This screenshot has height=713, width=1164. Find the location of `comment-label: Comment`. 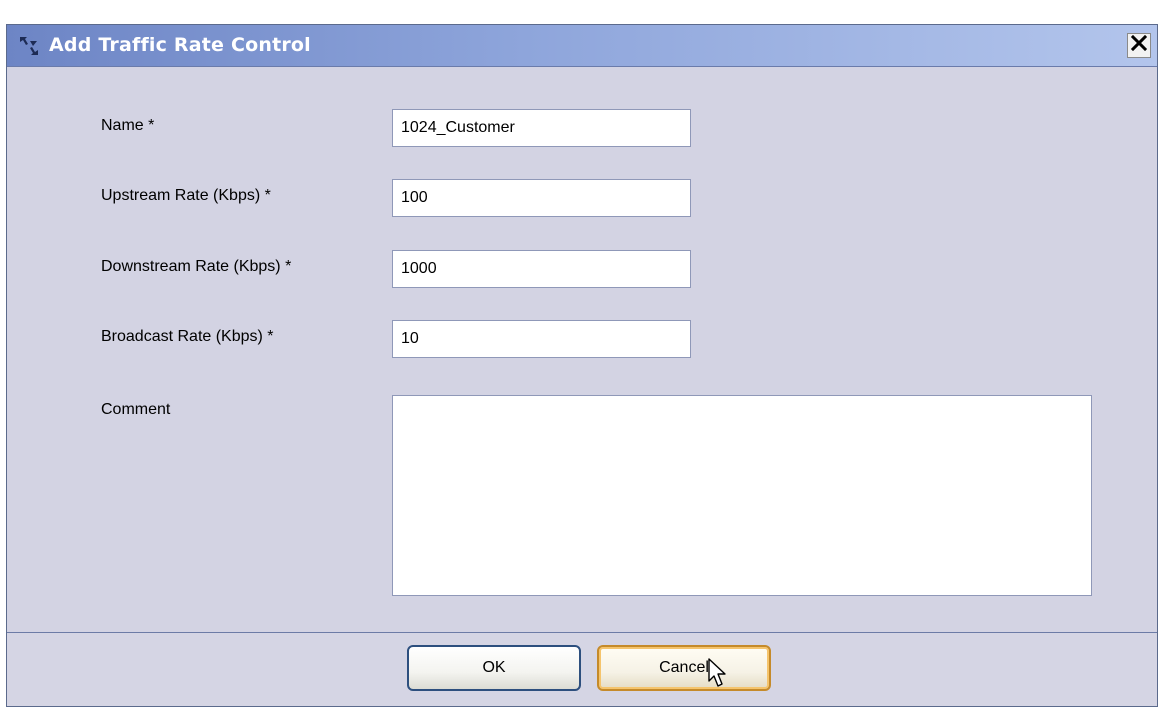

comment-label: Comment is located at coordinates (136, 409).